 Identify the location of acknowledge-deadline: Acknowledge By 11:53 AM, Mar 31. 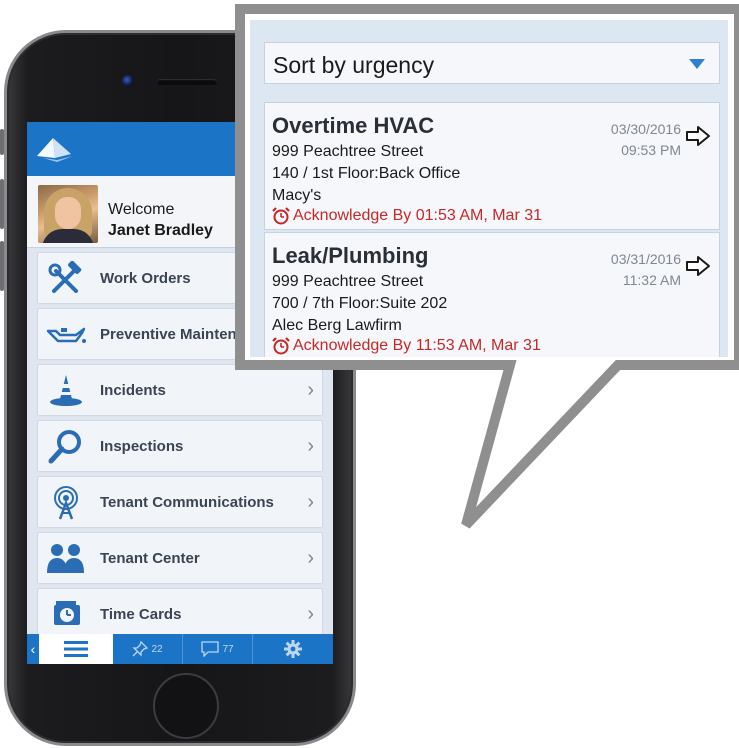
(406, 346).